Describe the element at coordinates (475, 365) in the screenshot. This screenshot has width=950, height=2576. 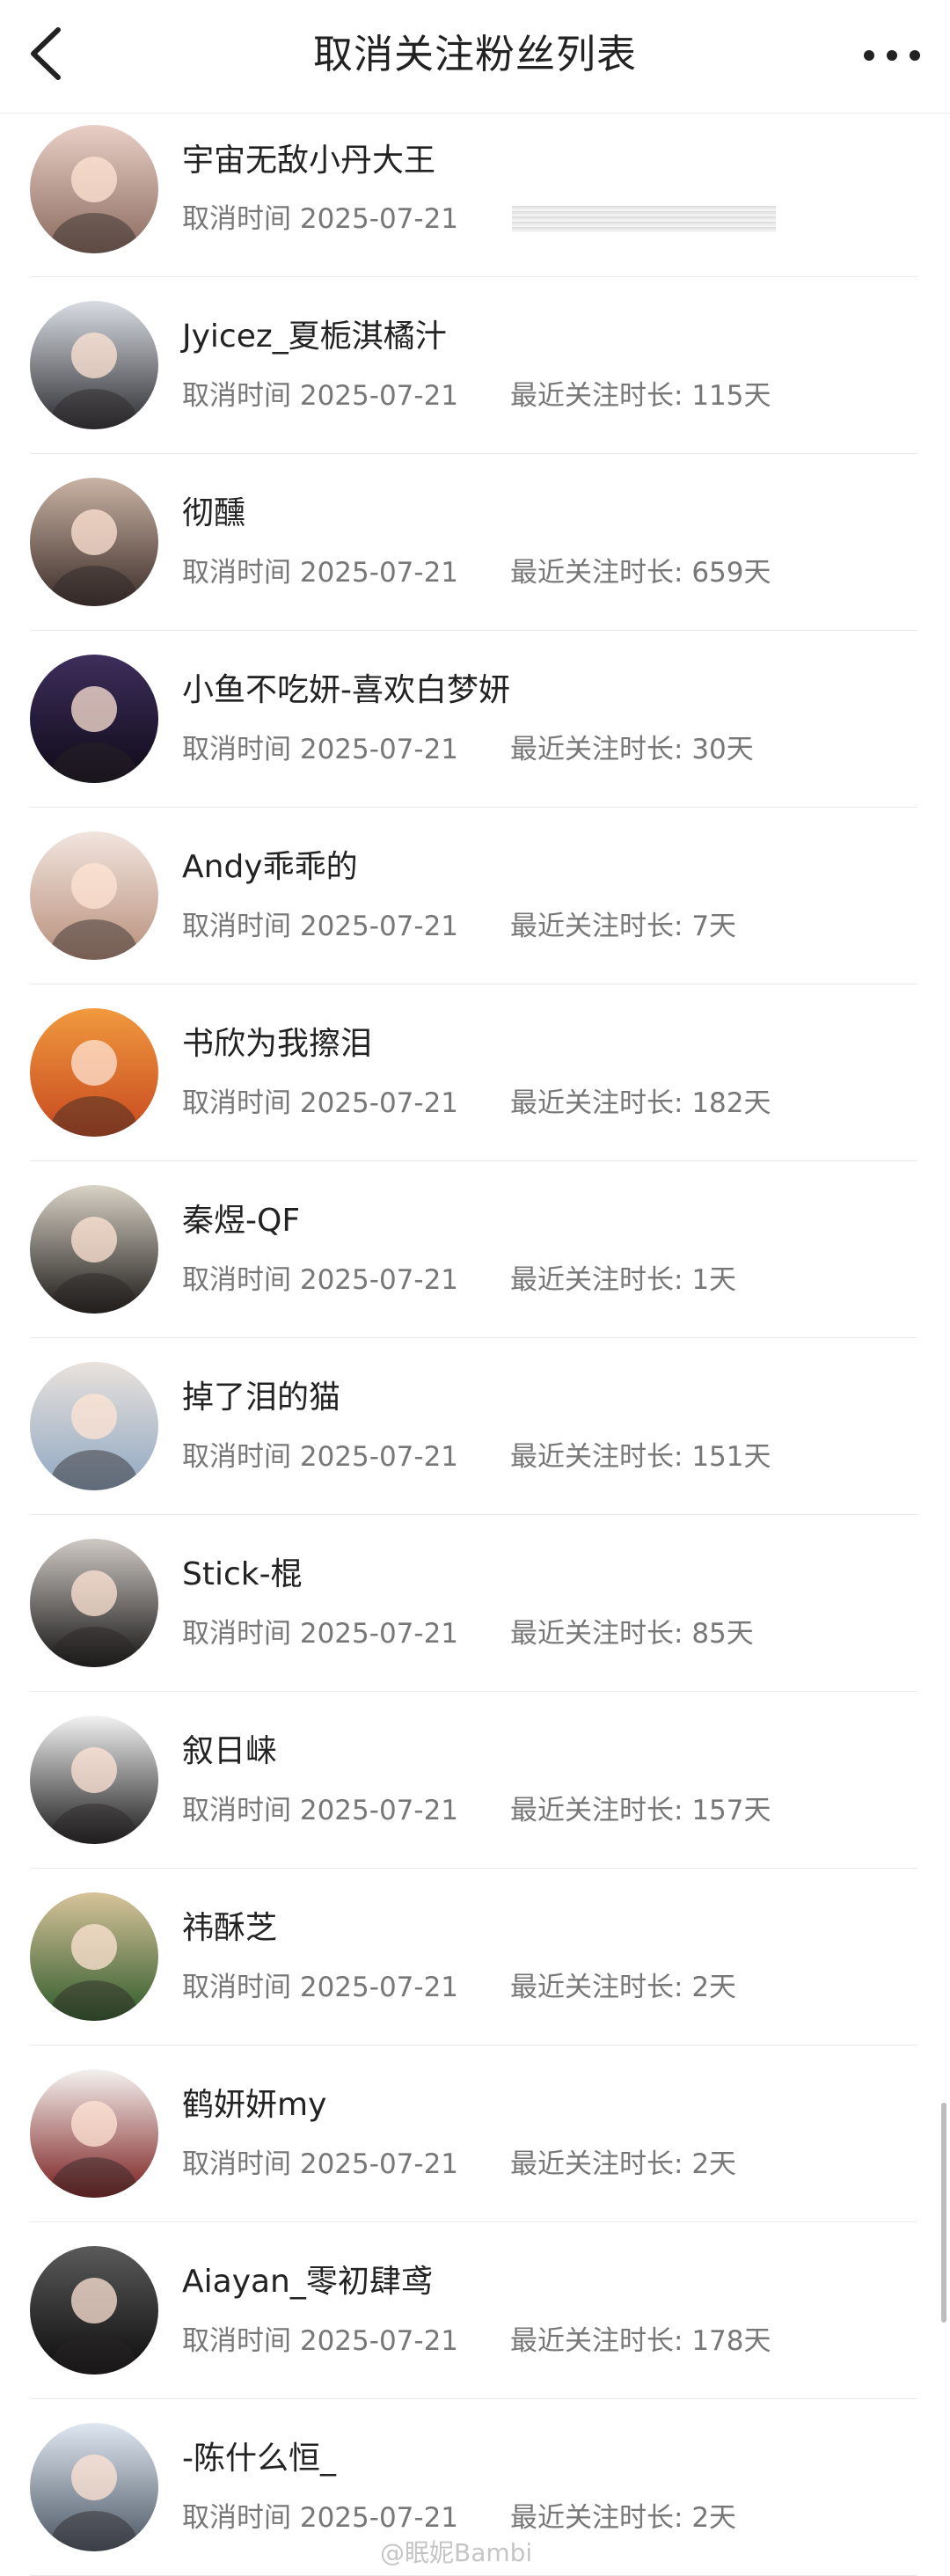
I see `list-item: Jyicez_夏栀淇橘汁 取消时间 2025-07-21 最近关注时长: 115天` at that location.